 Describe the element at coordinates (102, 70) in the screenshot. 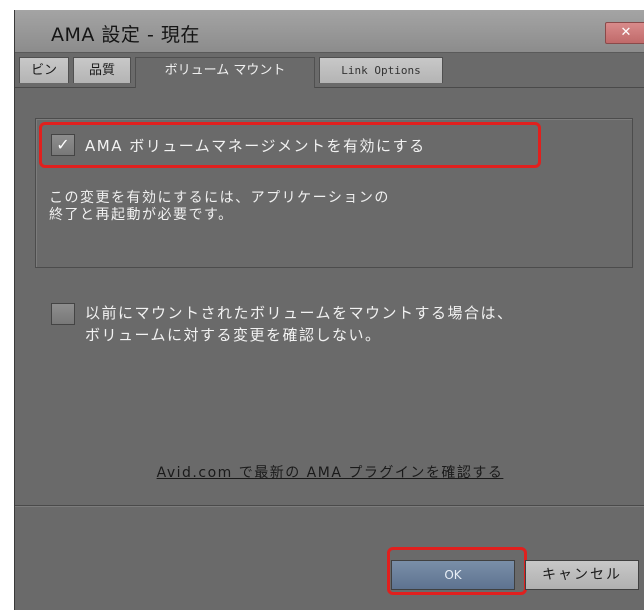

I see `tab-quality: 品質` at that location.